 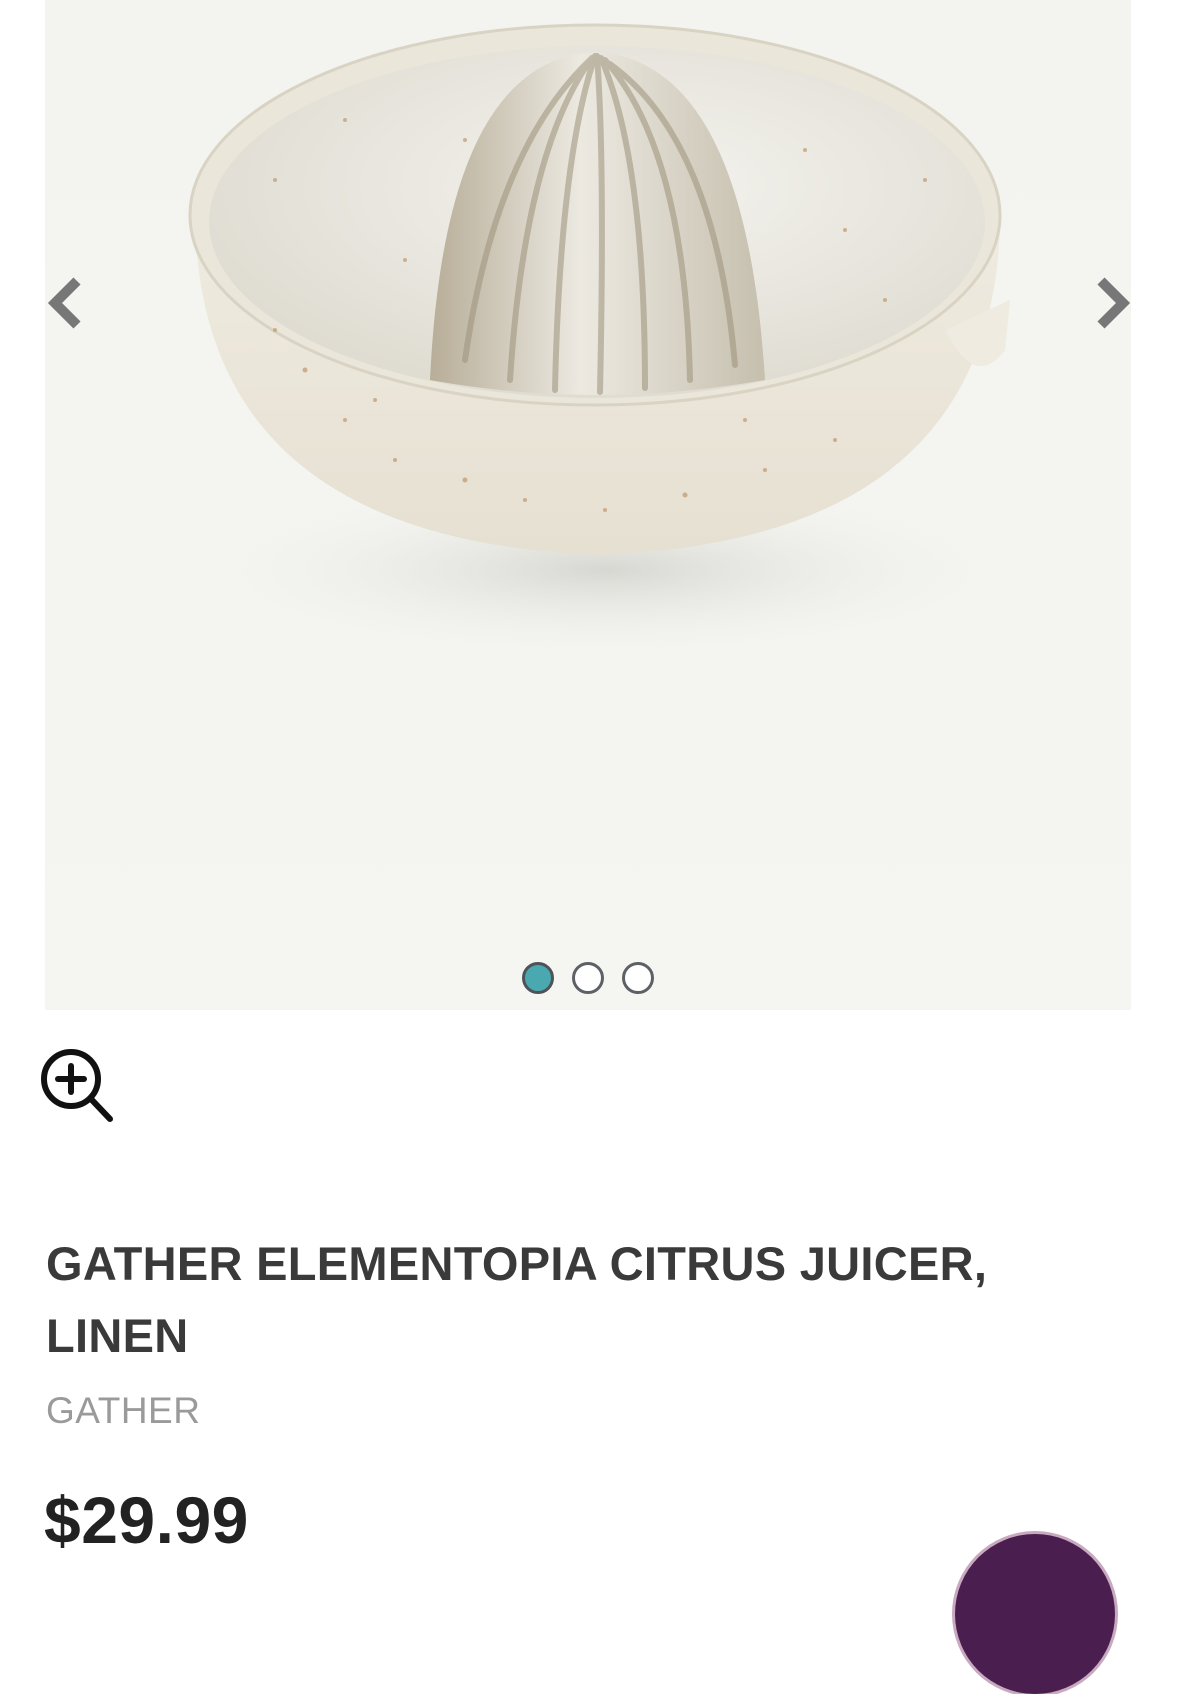 What do you see at coordinates (1114, 303) in the screenshot?
I see `chevron-right-icon` at bounding box center [1114, 303].